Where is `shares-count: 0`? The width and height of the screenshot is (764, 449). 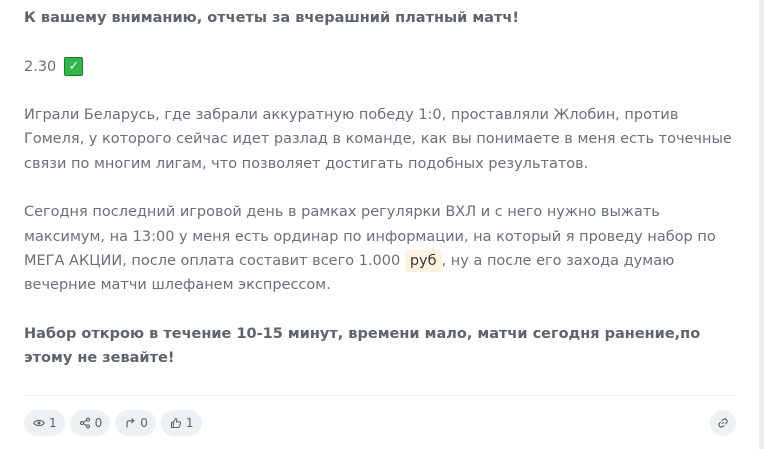
shares-count: 0 is located at coordinates (98, 423).